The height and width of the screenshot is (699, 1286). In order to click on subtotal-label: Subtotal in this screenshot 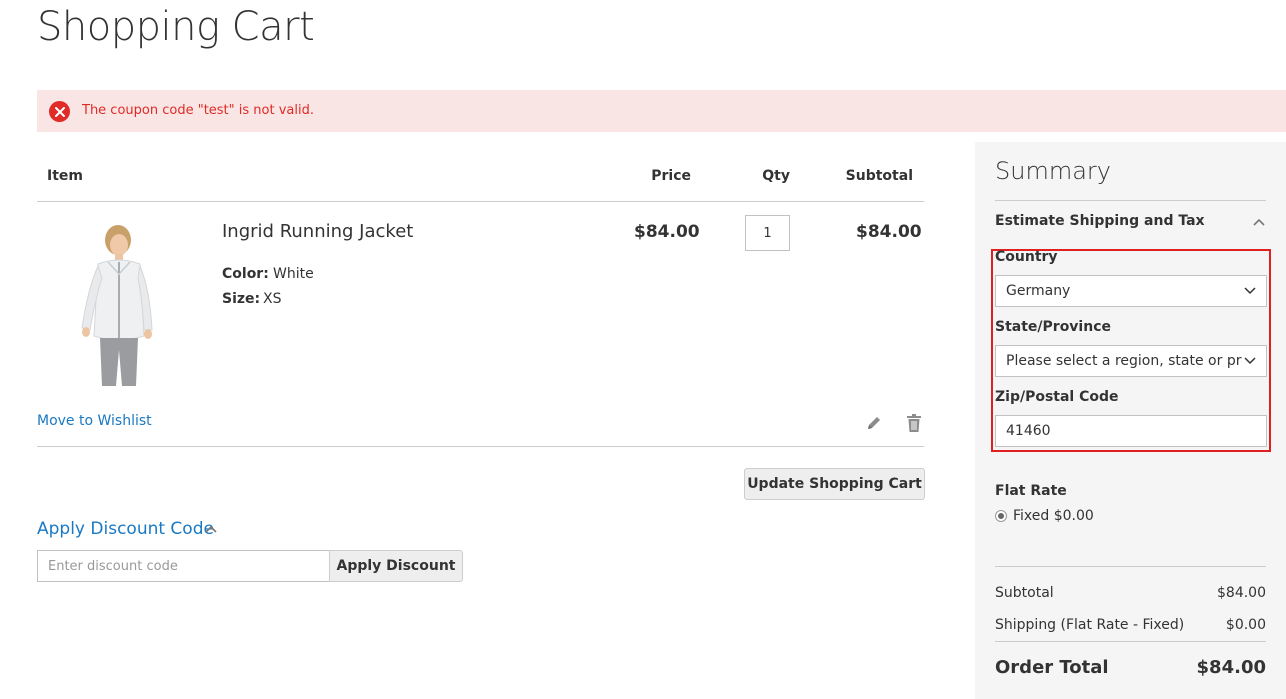, I will do `click(1024, 593)`.